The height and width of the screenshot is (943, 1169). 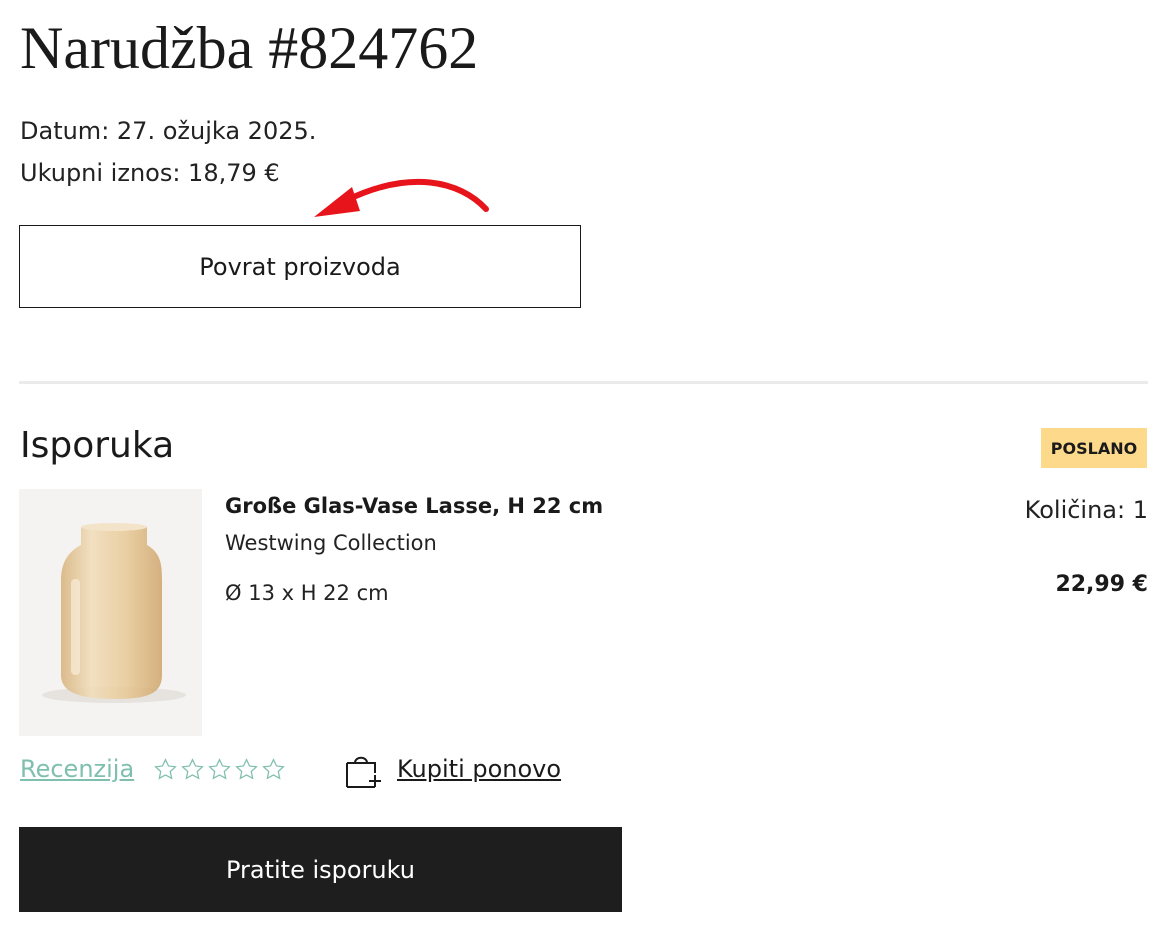 I want to click on product-price: 22,99 €, so click(x=1101, y=584).